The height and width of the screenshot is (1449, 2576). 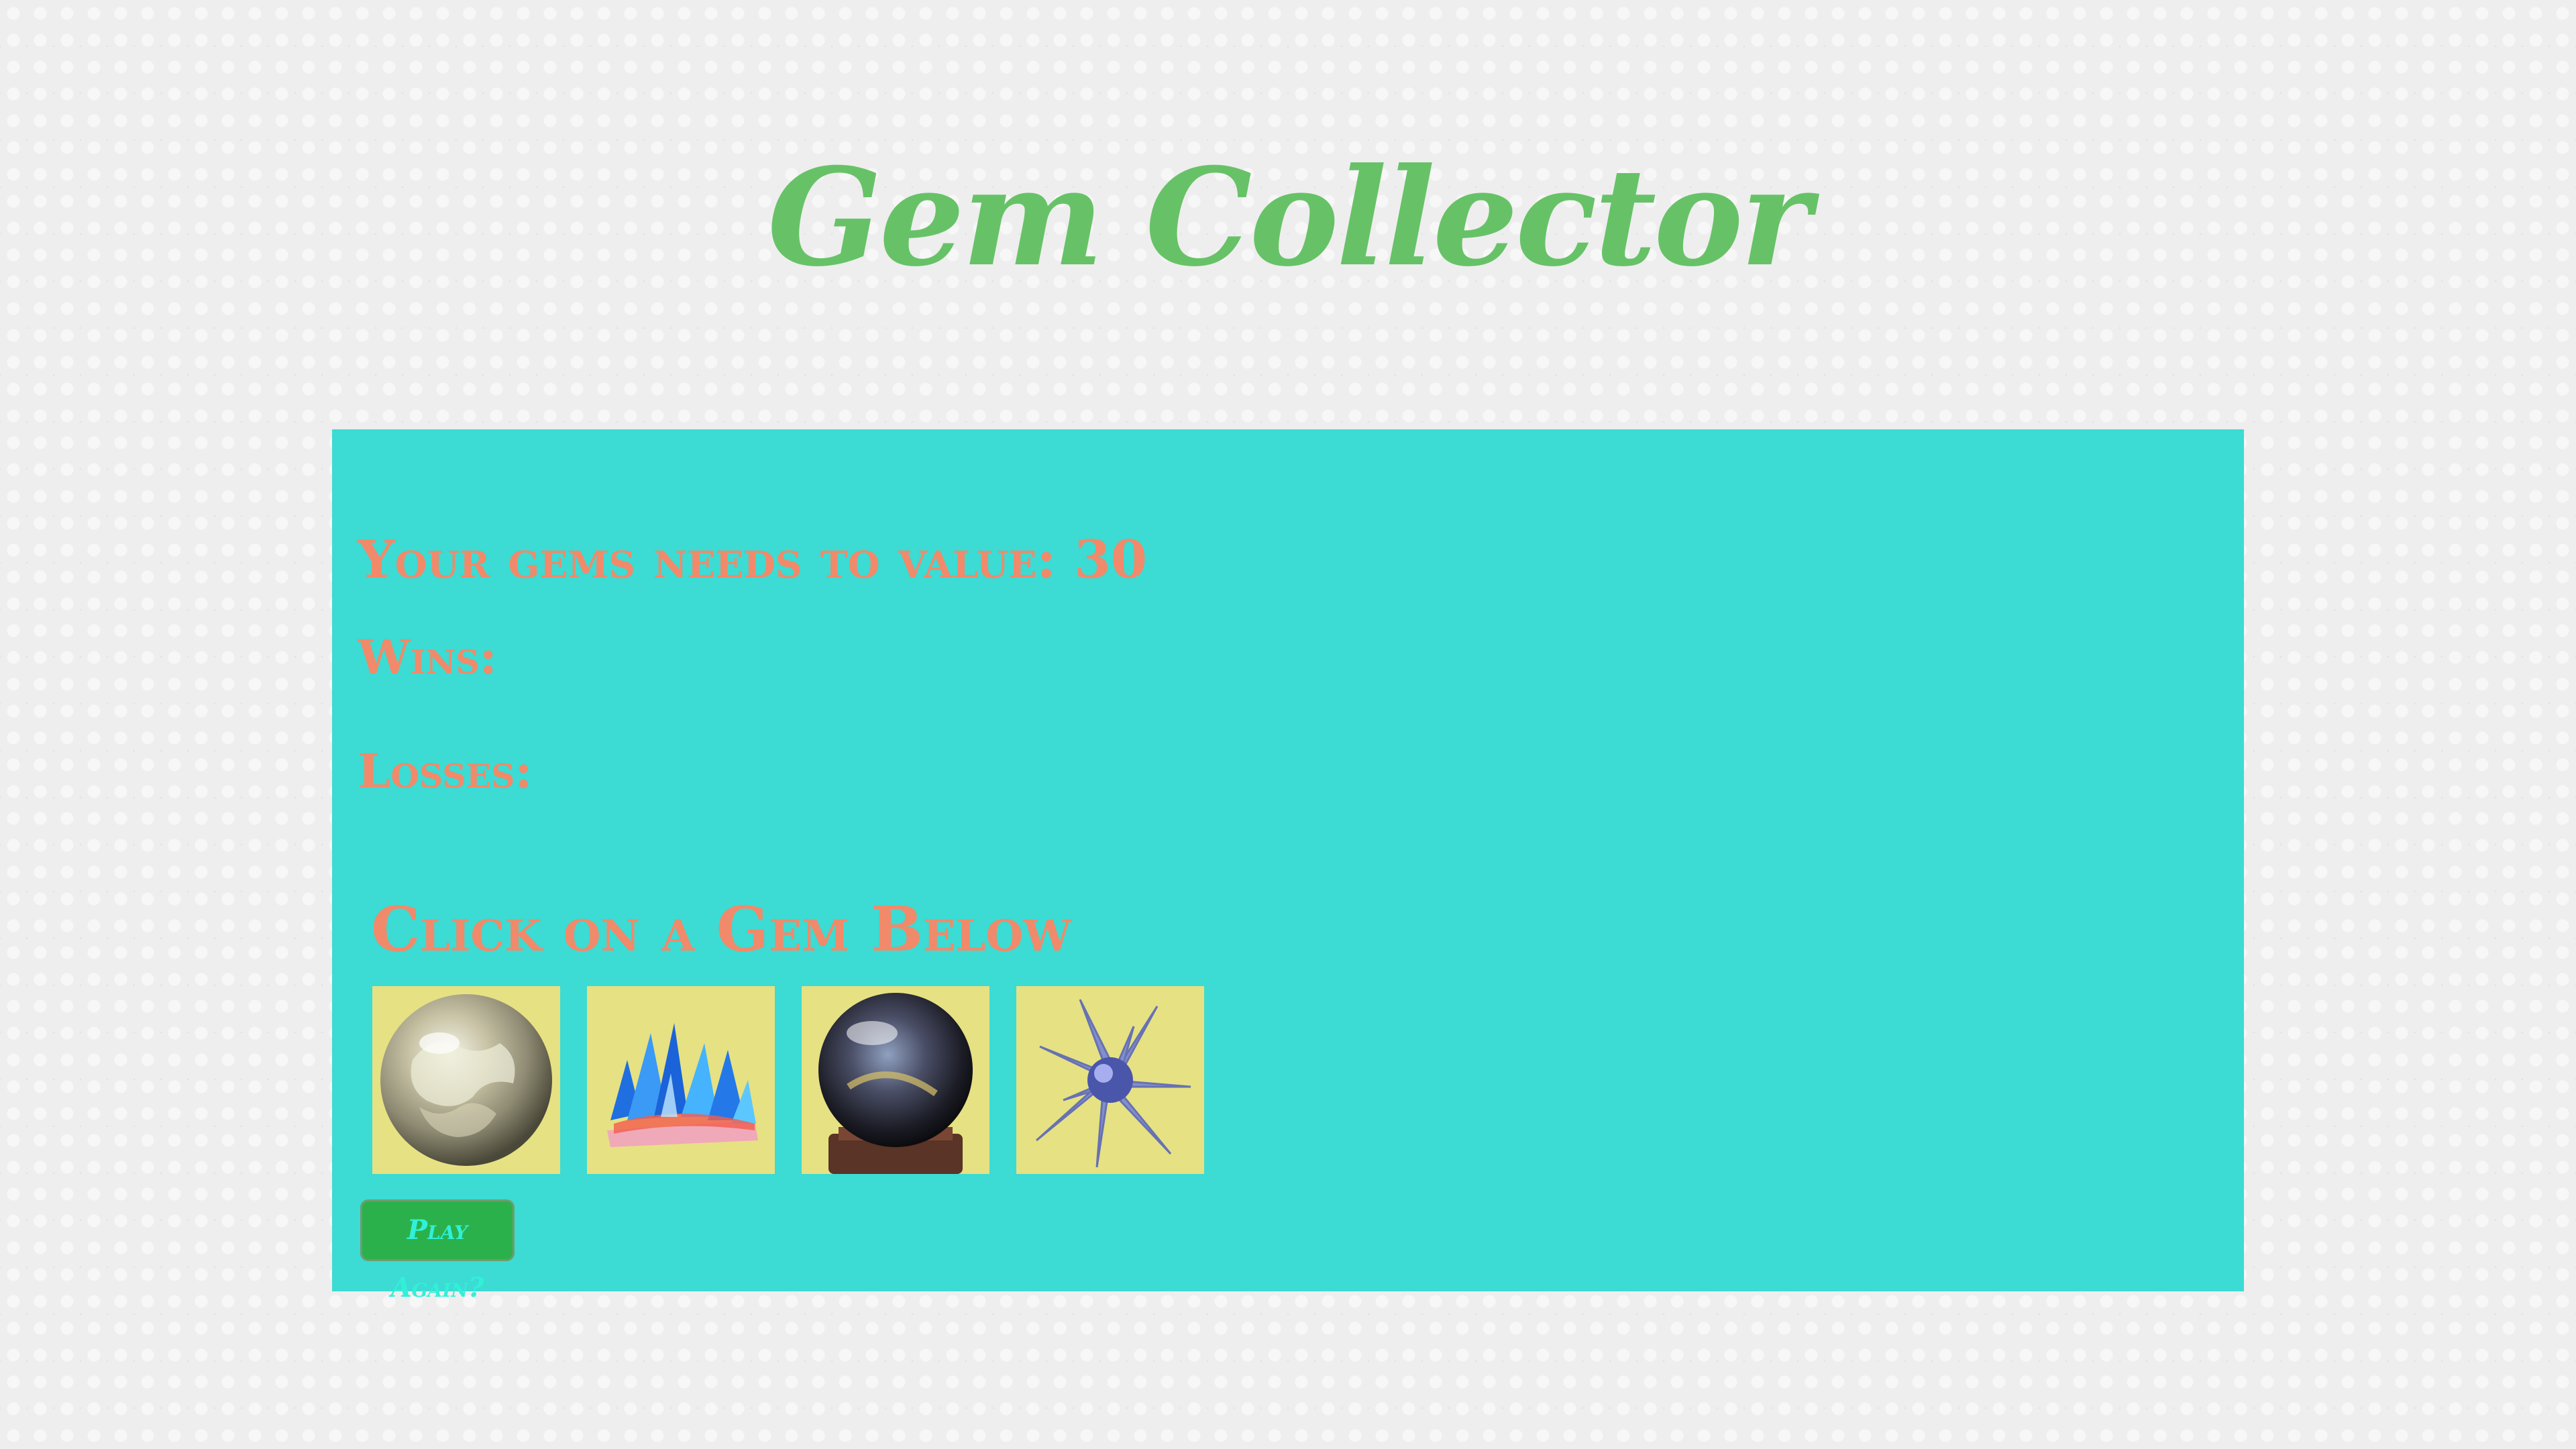 I want to click on silver-sphere-gem-icon, so click(x=466, y=1080).